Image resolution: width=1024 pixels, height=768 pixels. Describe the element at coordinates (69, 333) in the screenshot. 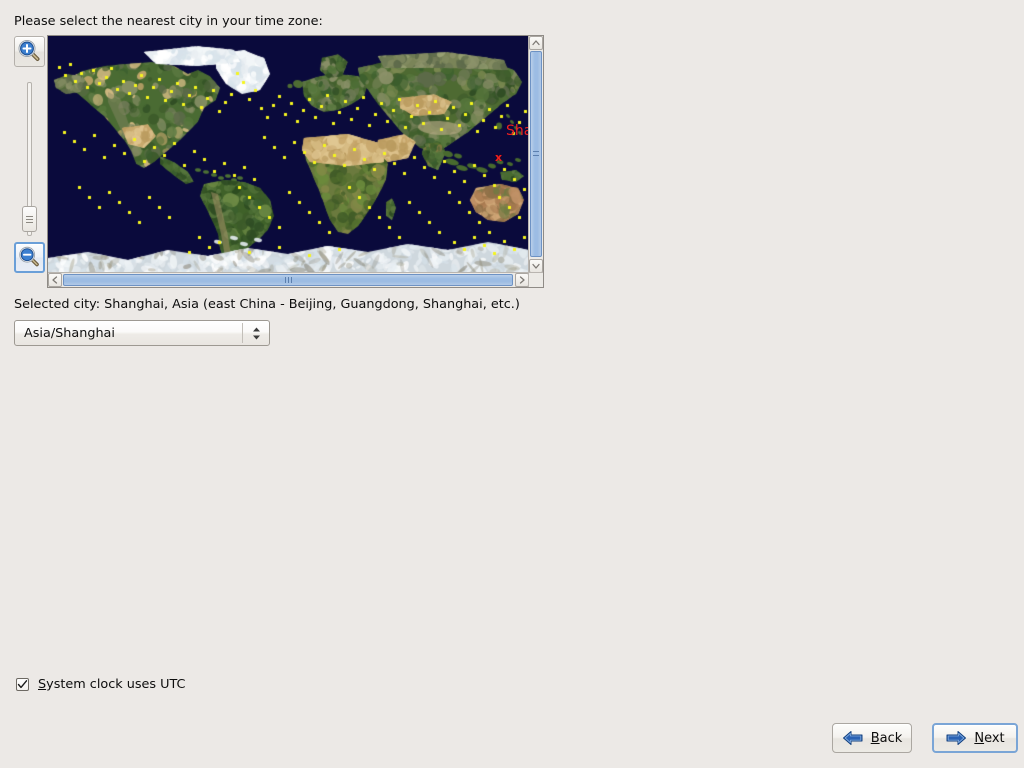

I see `timezone-select-value: Asia/Shanghai` at that location.